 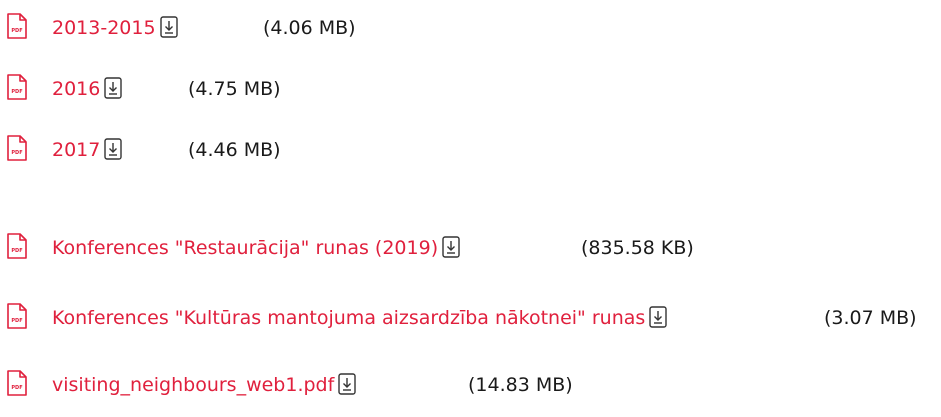 I want to click on file-link: 2016, so click(x=87, y=89).